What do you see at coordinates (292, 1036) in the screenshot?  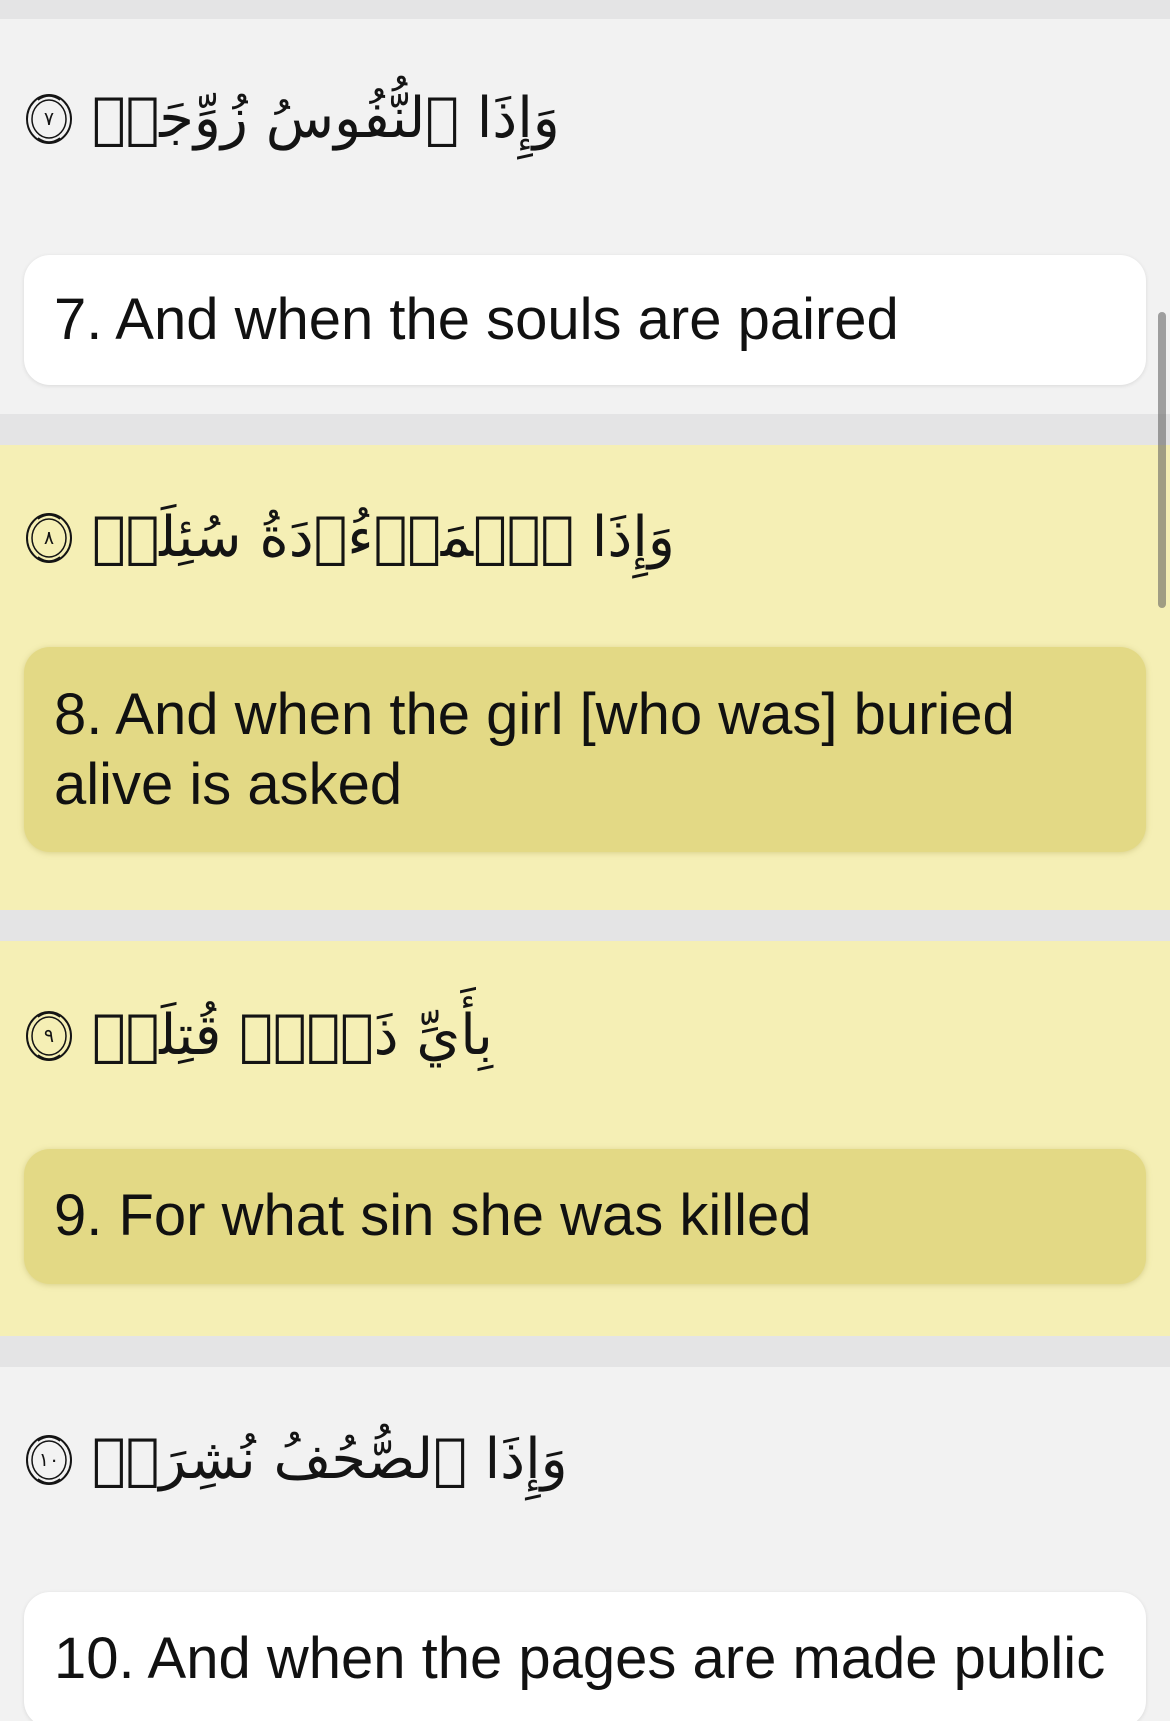 I see `arabic-verse-text: بِأَيِّ ذَنۢبٖ قُتِلَتۡ` at bounding box center [292, 1036].